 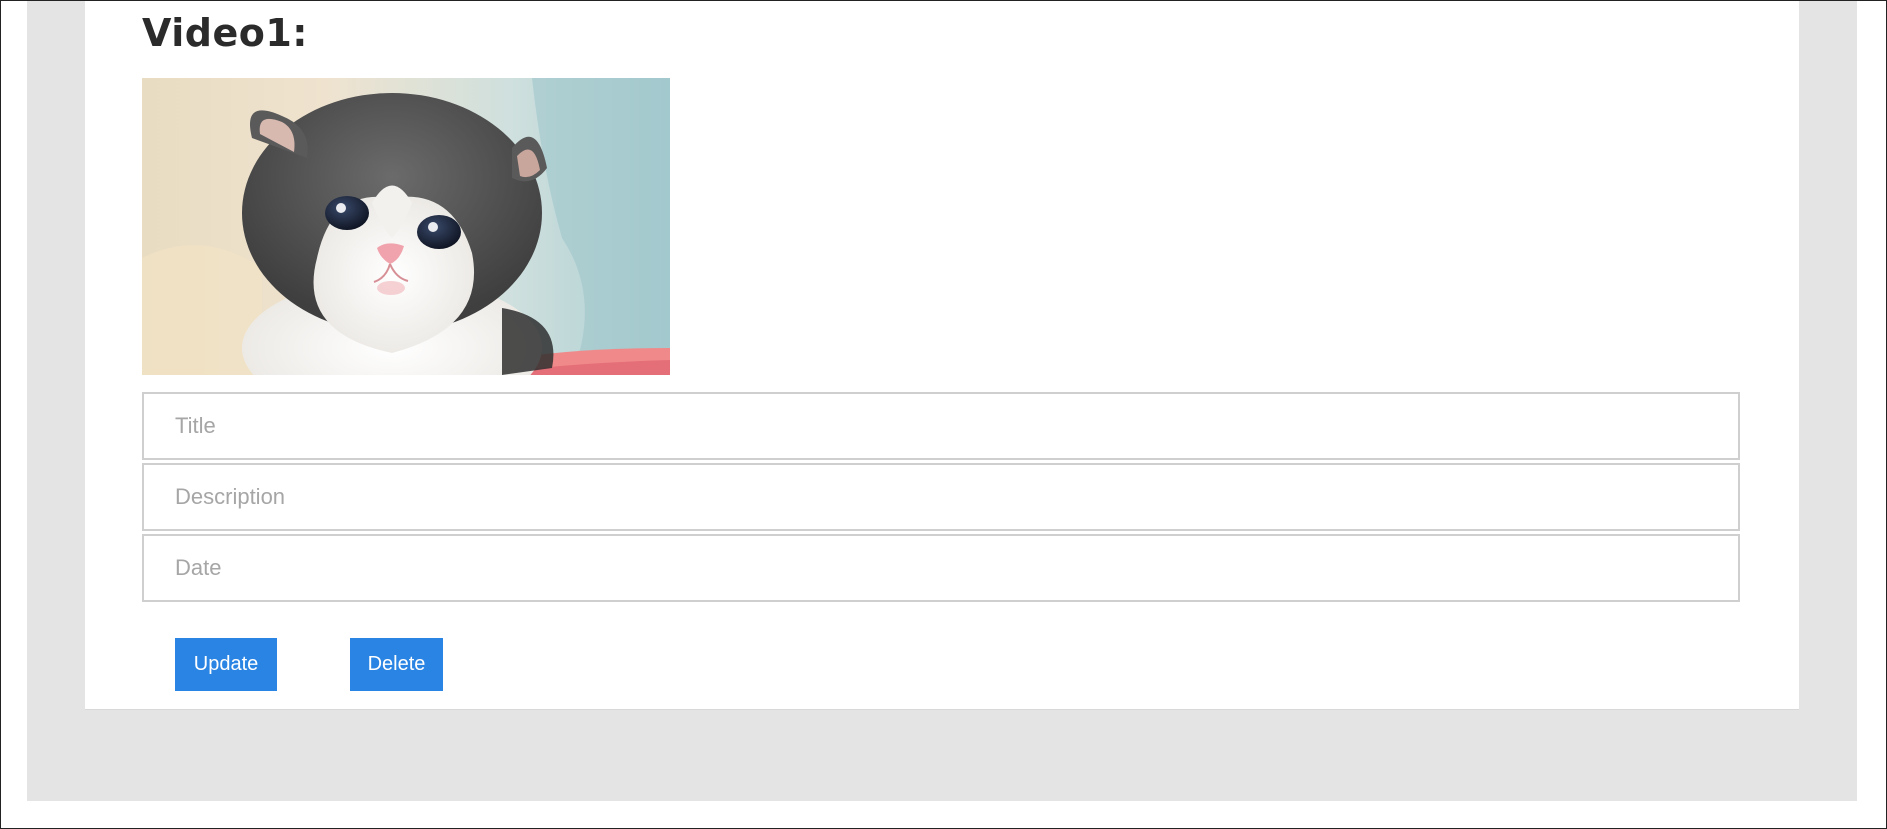 What do you see at coordinates (941, 426) in the screenshot?
I see `title-input` at bounding box center [941, 426].